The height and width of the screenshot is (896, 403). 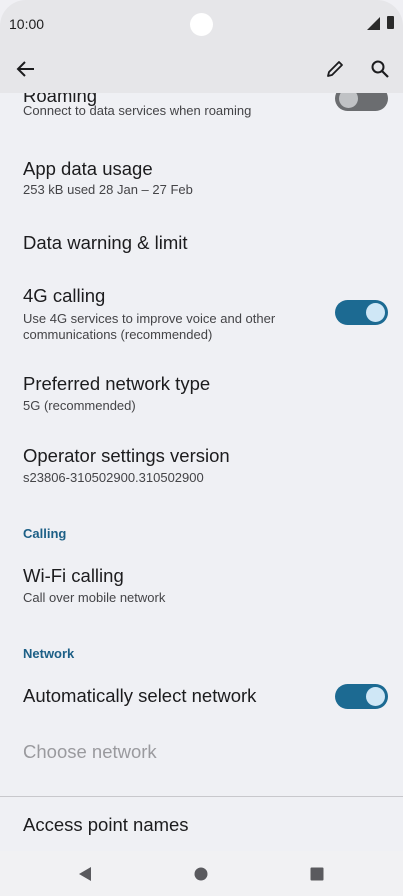 I want to click on network-section-header: Network, so click(x=49, y=653).